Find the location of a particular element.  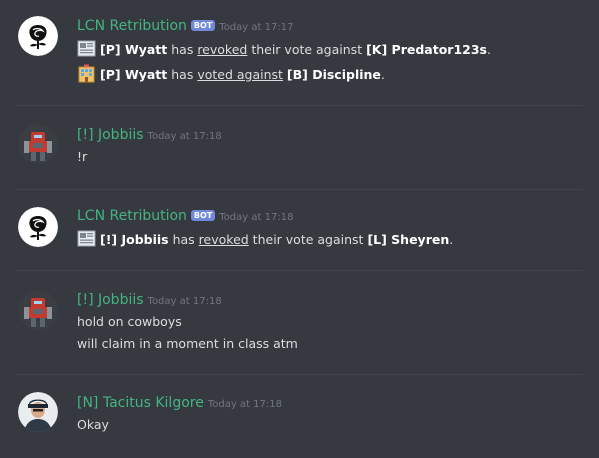

message-text: hold on cowboys is located at coordinates (129, 321).